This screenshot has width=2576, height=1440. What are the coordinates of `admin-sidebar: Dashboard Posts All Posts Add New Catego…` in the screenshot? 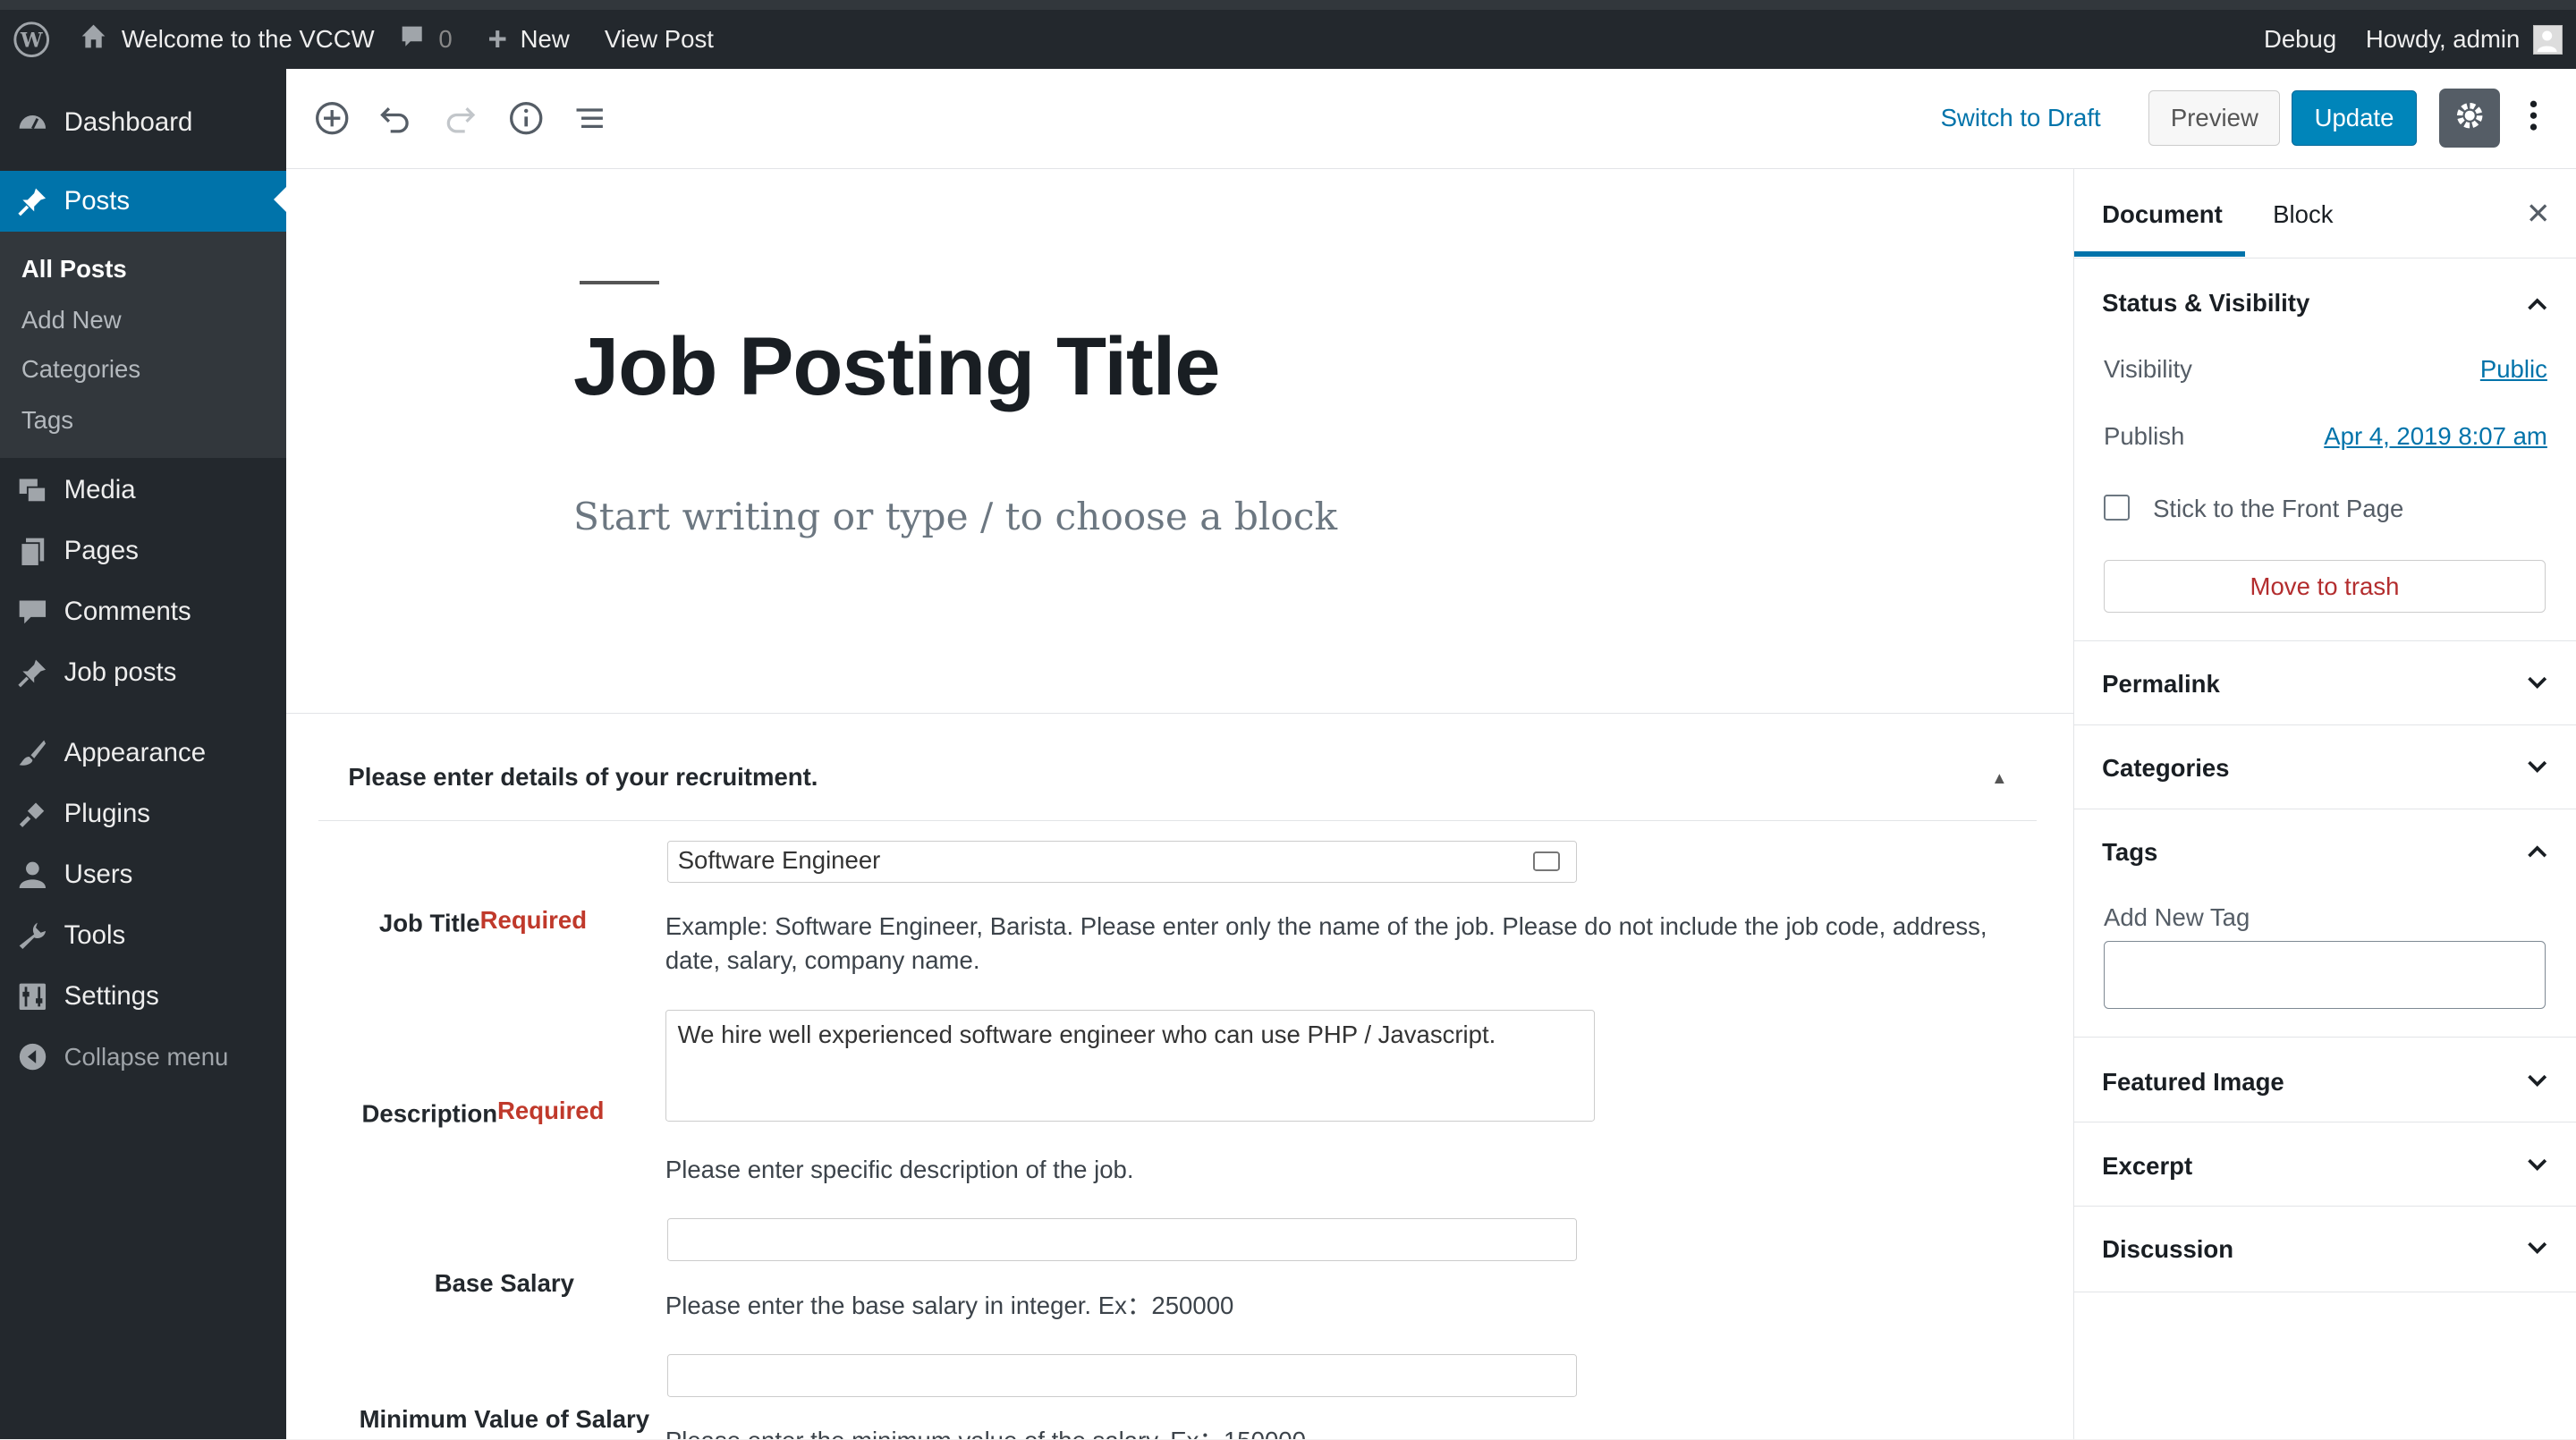 It's located at (143, 754).